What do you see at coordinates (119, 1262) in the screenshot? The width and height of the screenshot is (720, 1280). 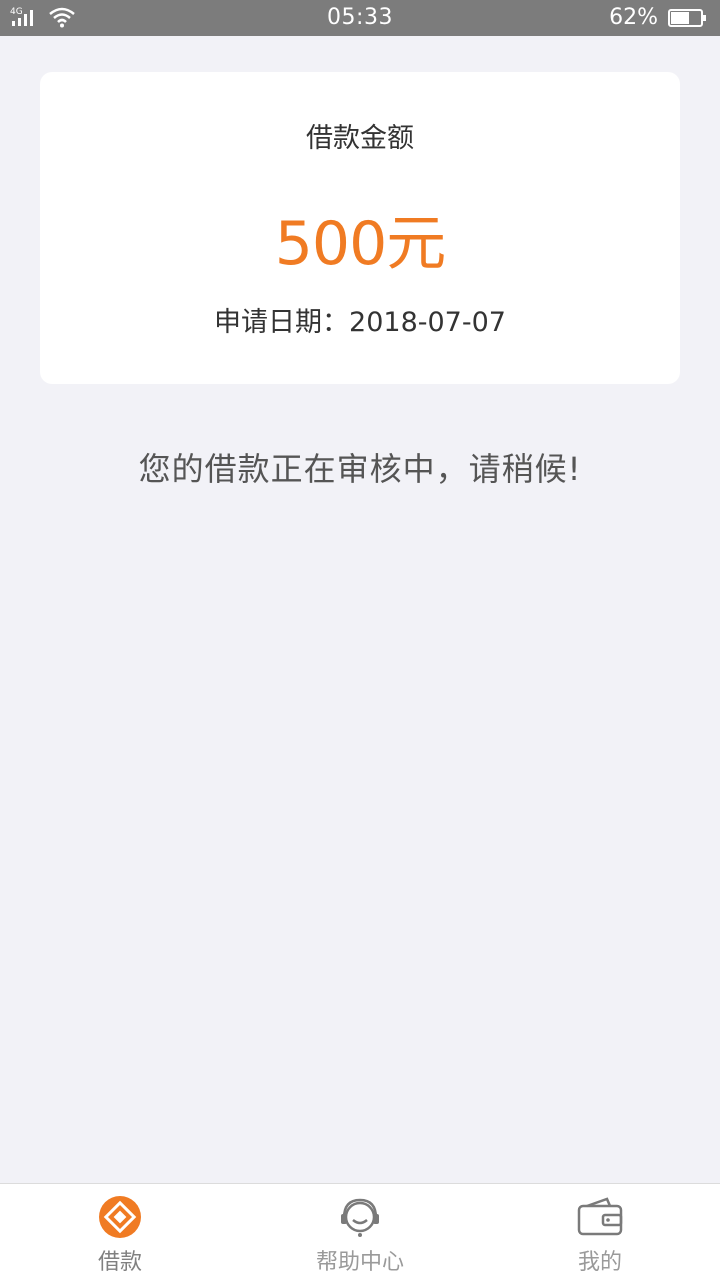 I see `tab-loan-label: 借款` at bounding box center [119, 1262].